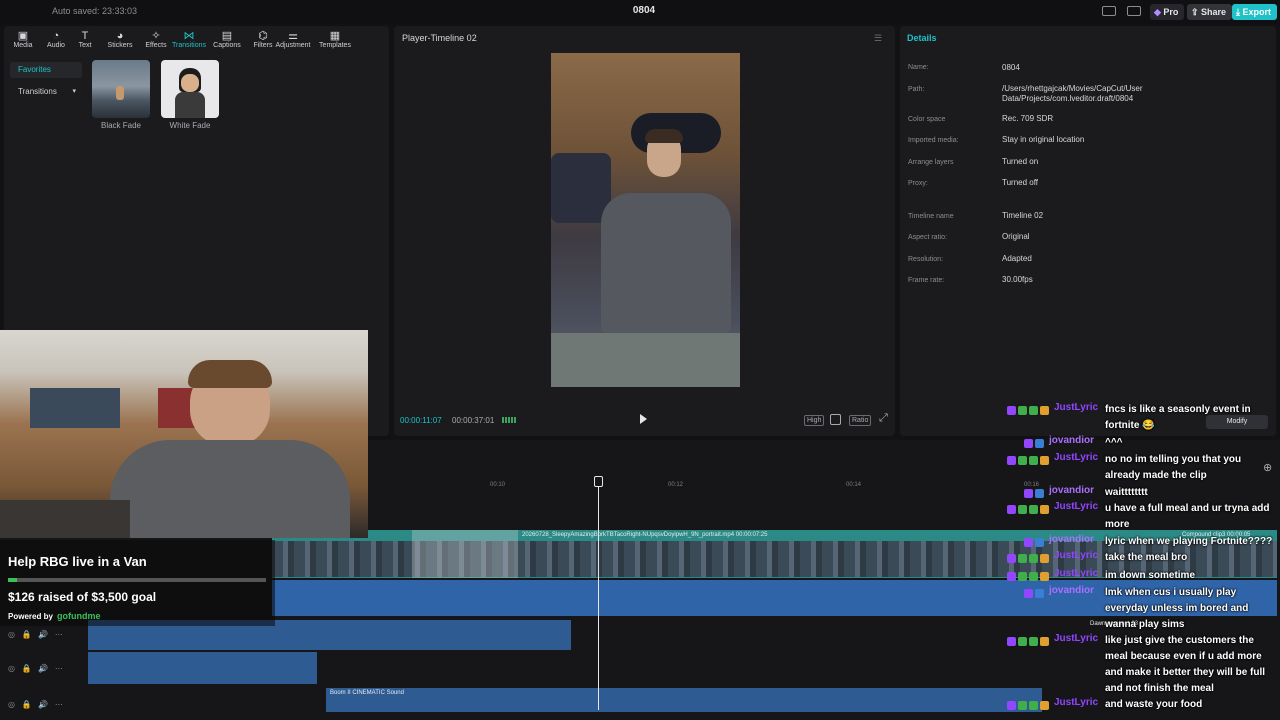 Image resolution: width=1280 pixels, height=720 pixels. Describe the element at coordinates (121, 89) in the screenshot. I see `black-fade-thumbnail` at that location.